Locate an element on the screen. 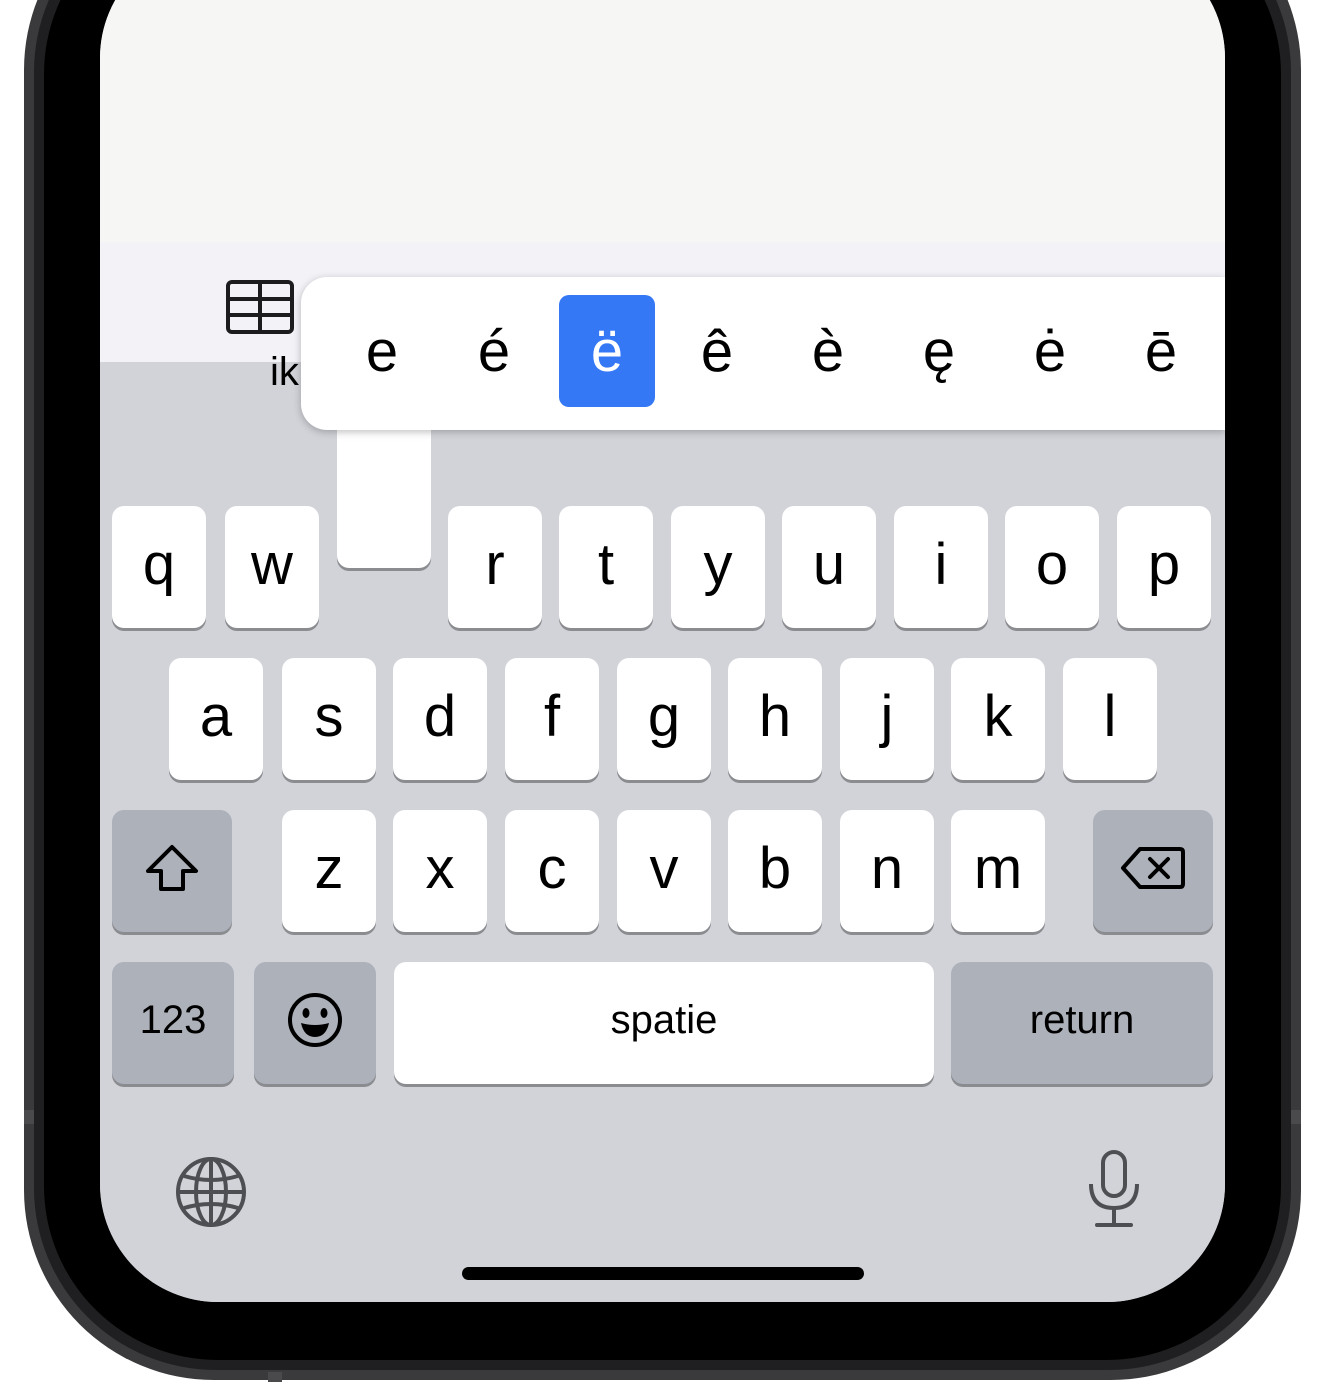 The height and width of the screenshot is (1392, 1325). microphone-icon is located at coordinates (1114, 1191).